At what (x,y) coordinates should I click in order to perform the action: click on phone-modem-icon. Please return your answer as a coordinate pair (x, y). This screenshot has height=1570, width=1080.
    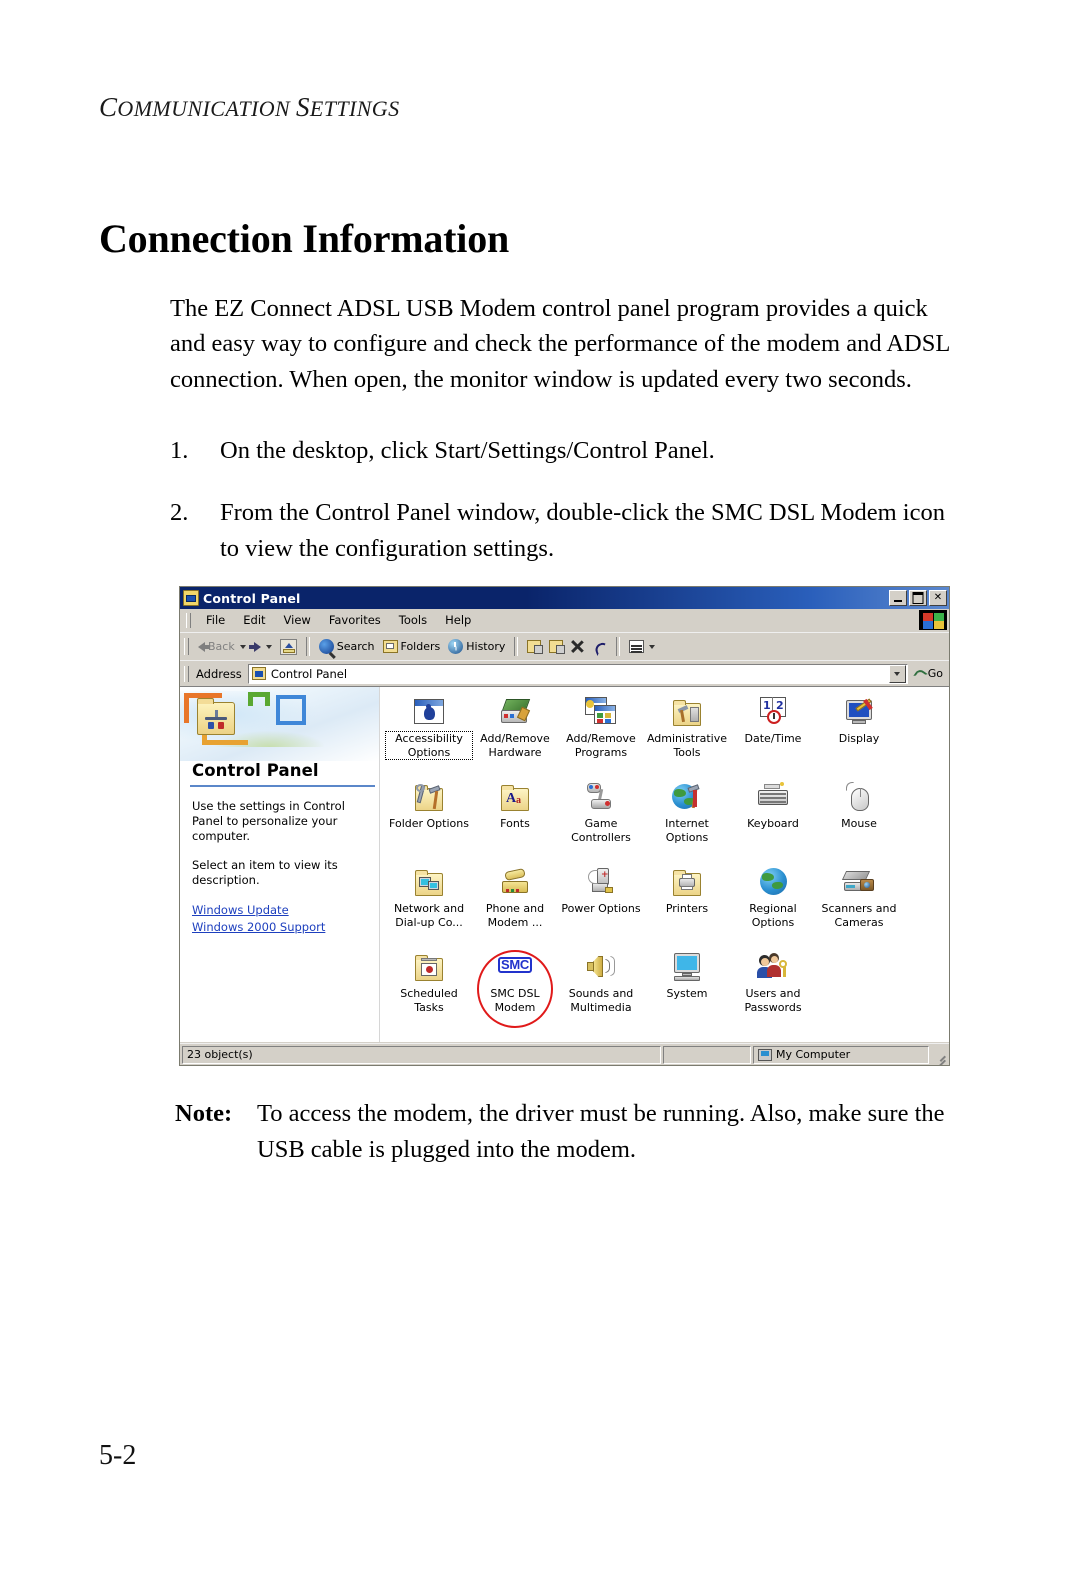
    Looking at the image, I should click on (515, 882).